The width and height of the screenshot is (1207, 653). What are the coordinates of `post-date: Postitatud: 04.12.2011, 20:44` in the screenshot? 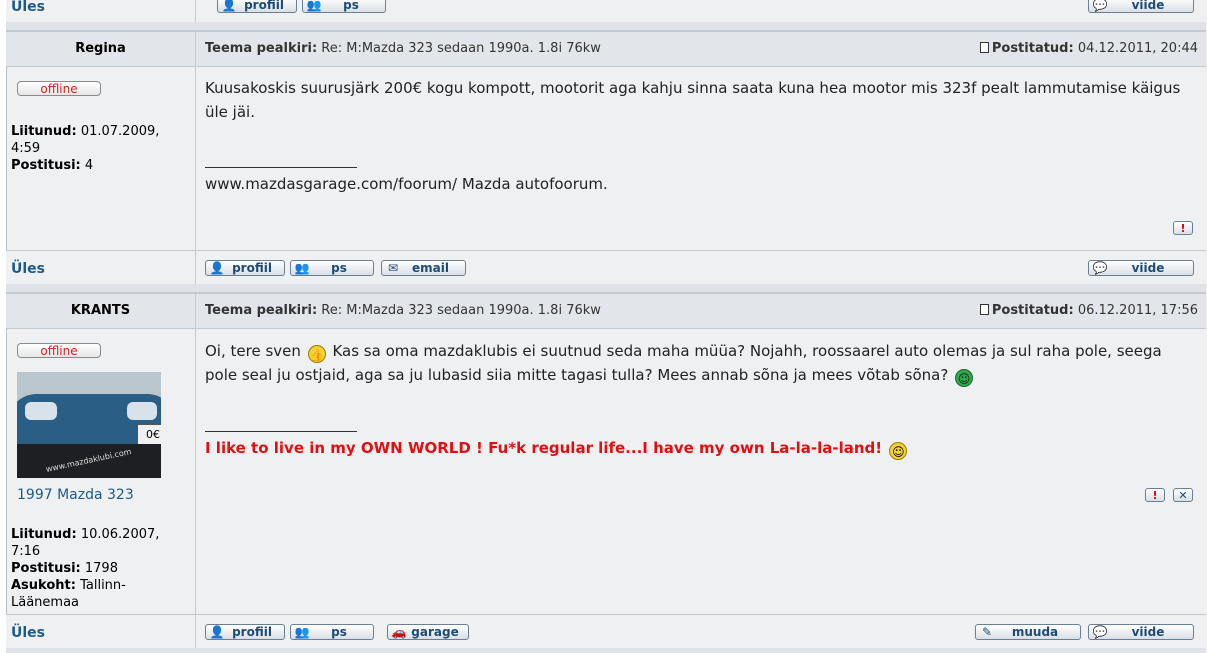 It's located at (1088, 48).